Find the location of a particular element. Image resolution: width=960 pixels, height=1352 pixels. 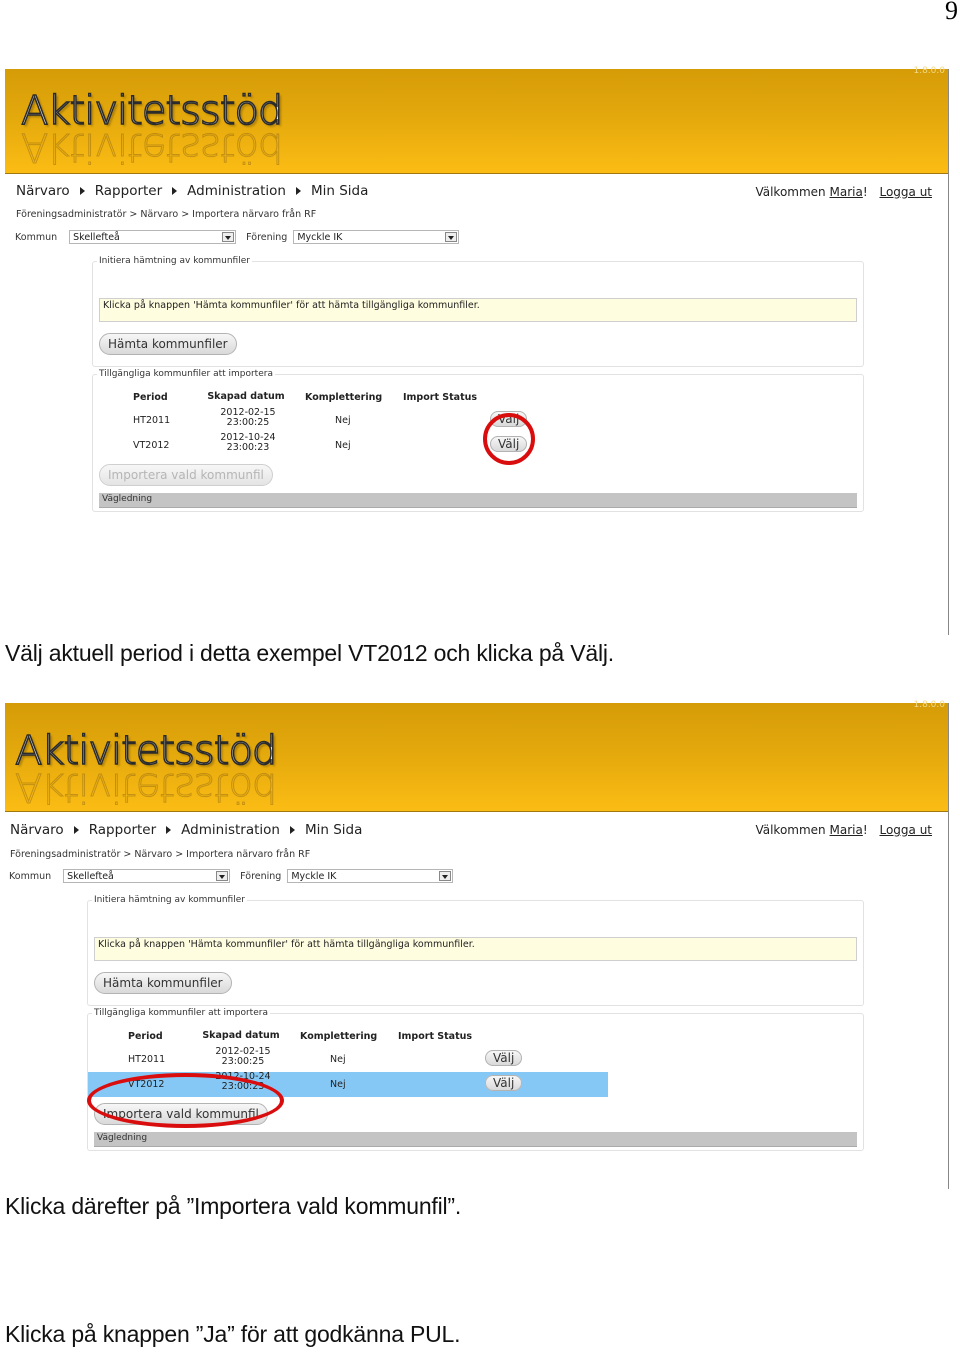

cell-date: 2012-10-24 23:00:23 is located at coordinates (248, 442).